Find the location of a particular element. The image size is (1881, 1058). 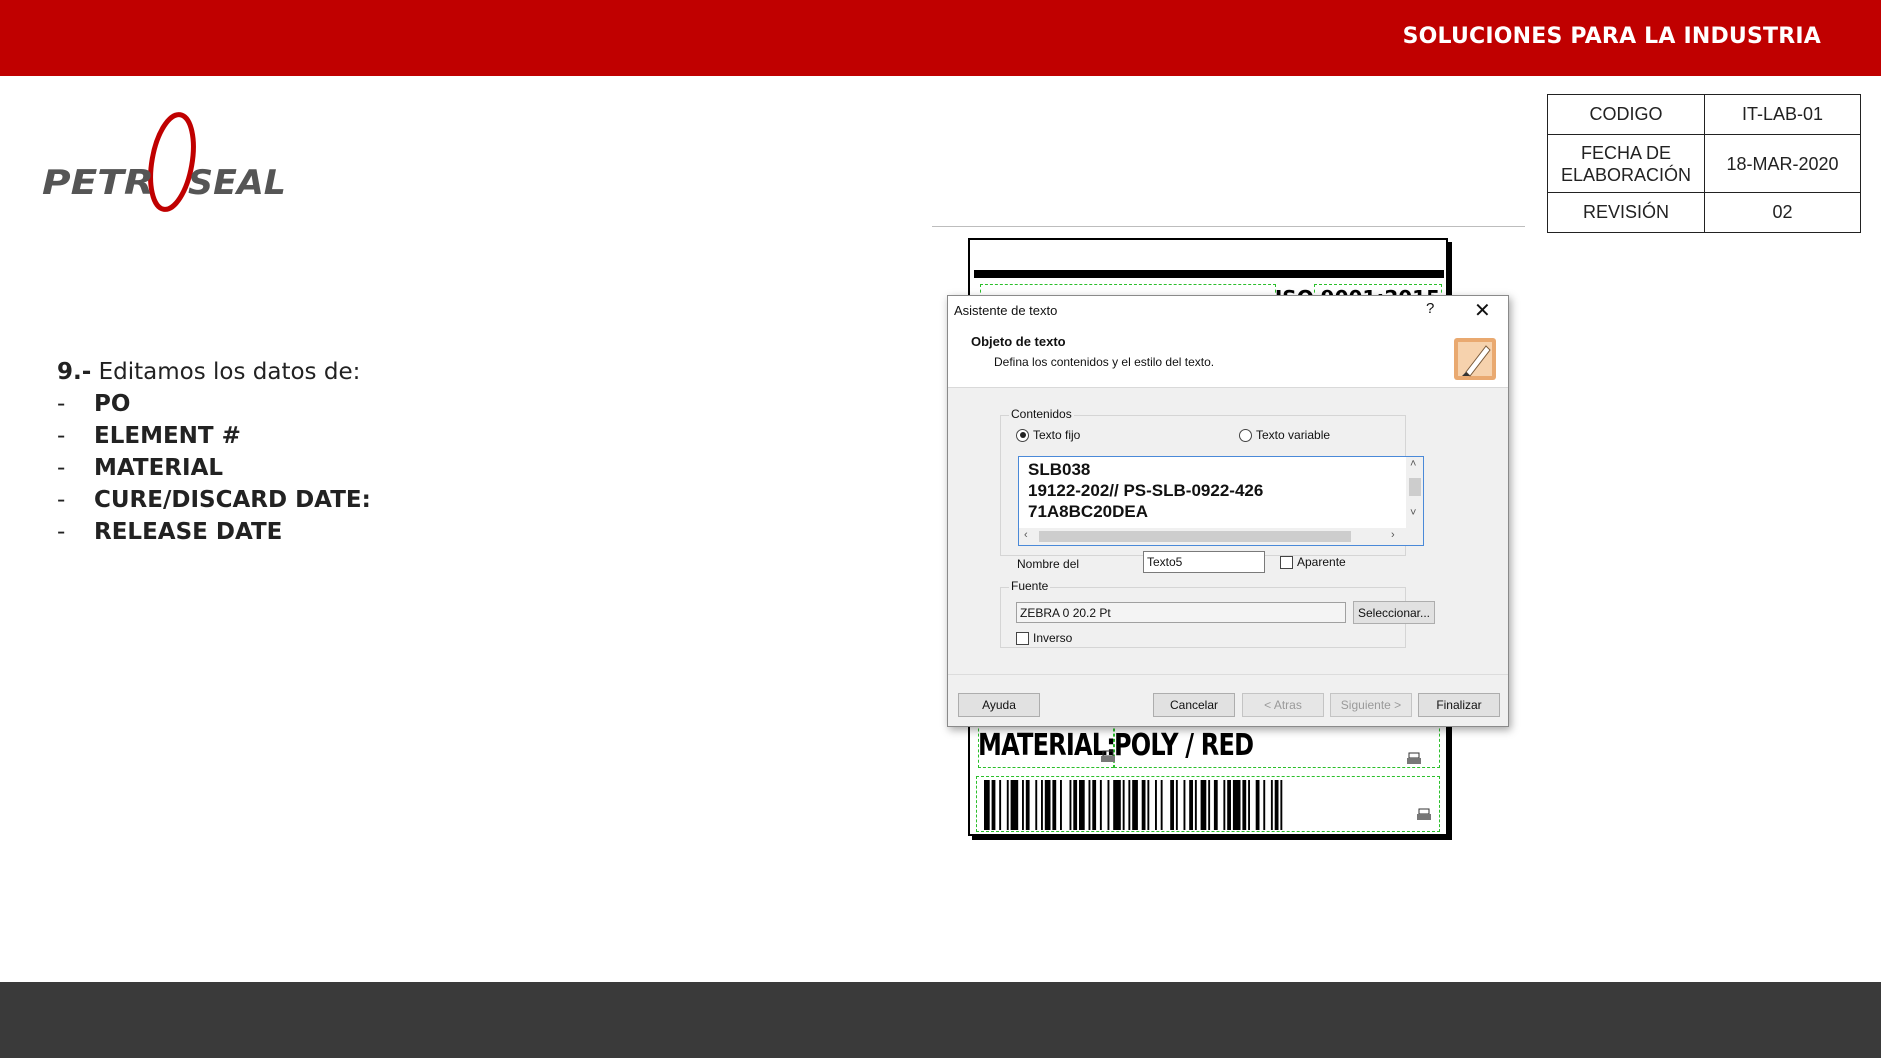

dialog-title: Asistente de texto is located at coordinates (1006, 310).